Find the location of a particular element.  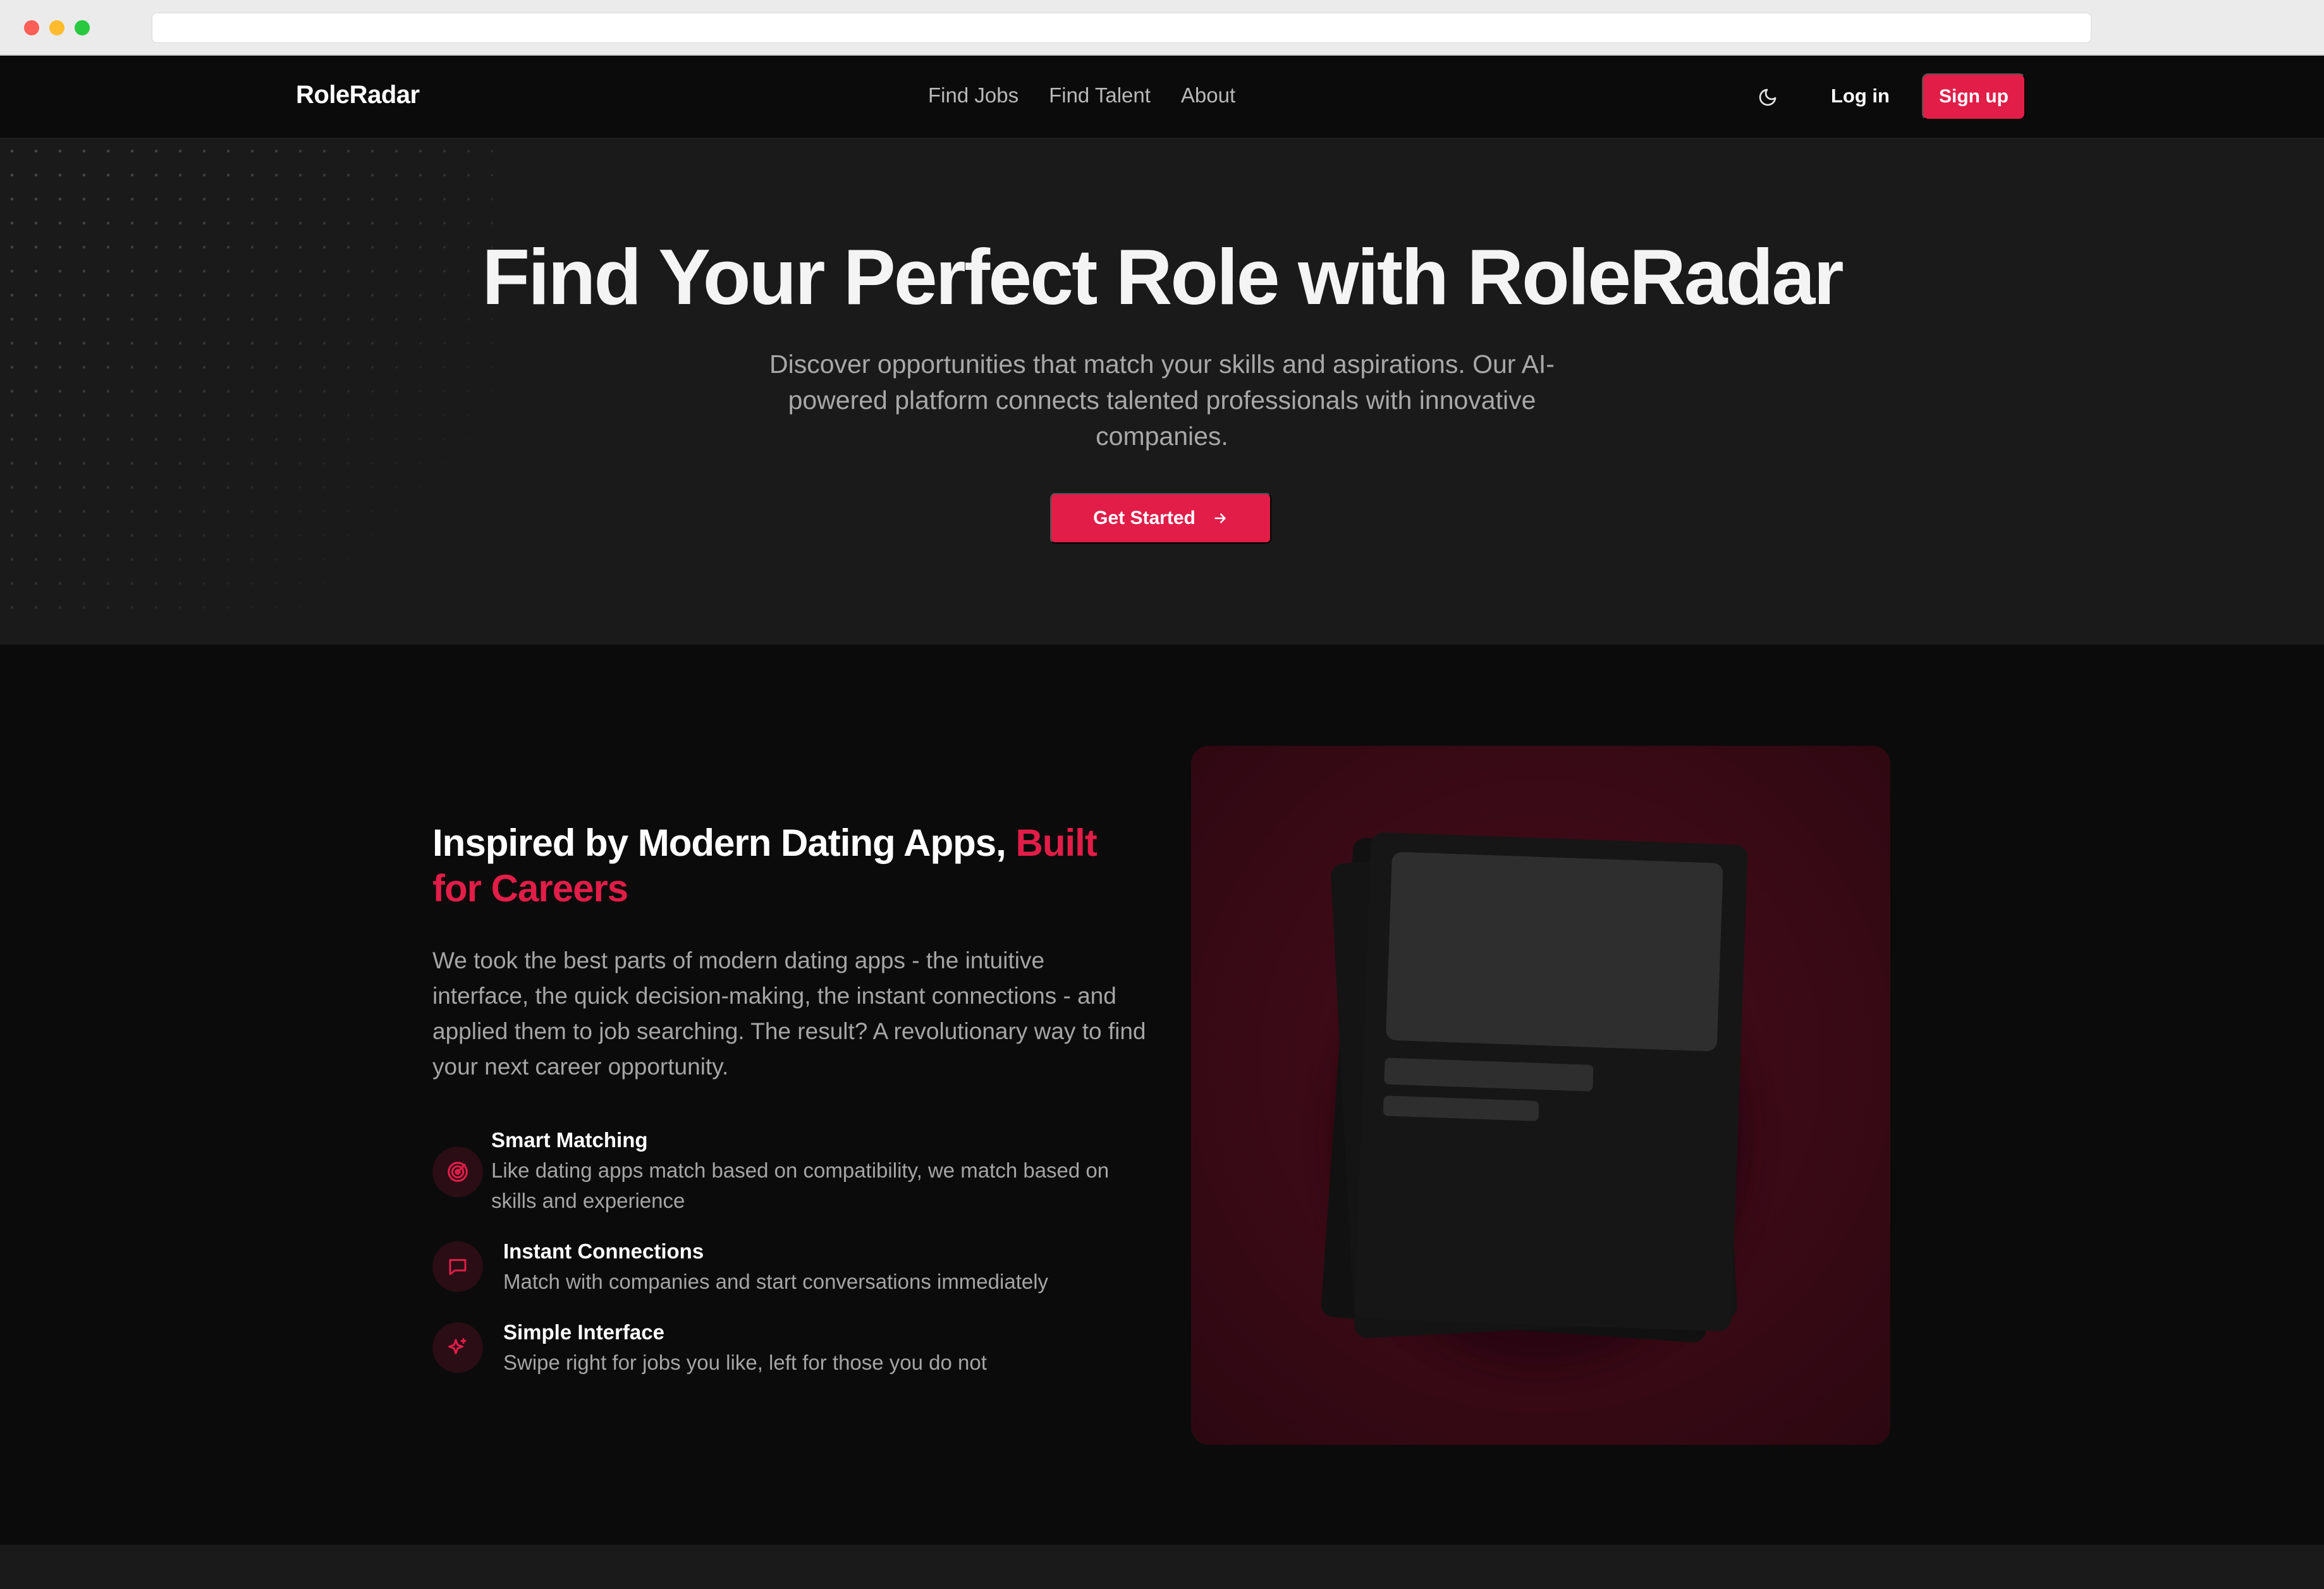

sparkles-icon is located at coordinates (457, 1346).